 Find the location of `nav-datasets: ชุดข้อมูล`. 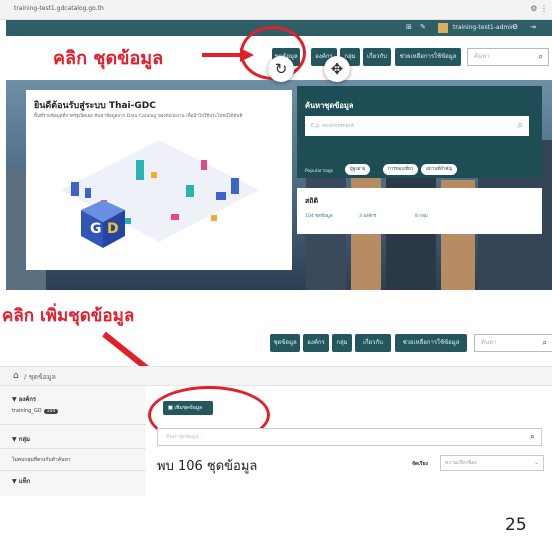

nav-datasets: ชุดข้อมูล is located at coordinates (285, 343).